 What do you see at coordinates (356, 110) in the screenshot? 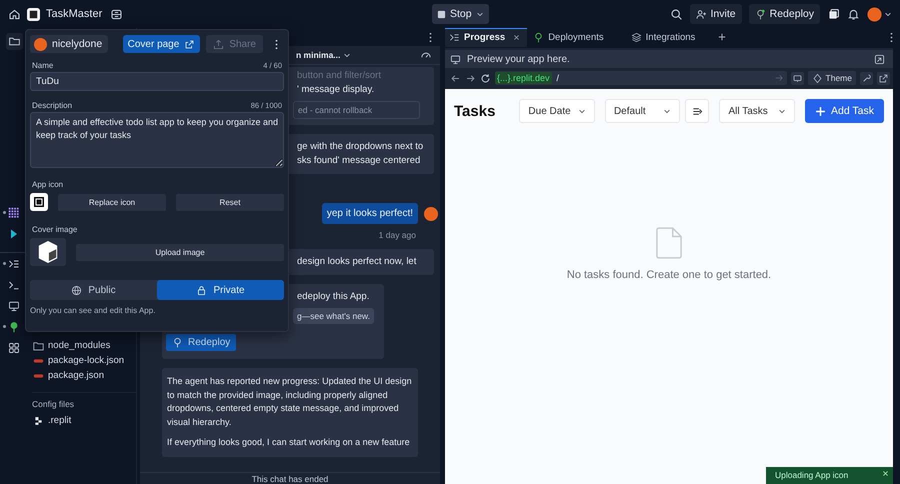
I see `rollback-notice: ed - cannot rollback` at bounding box center [356, 110].